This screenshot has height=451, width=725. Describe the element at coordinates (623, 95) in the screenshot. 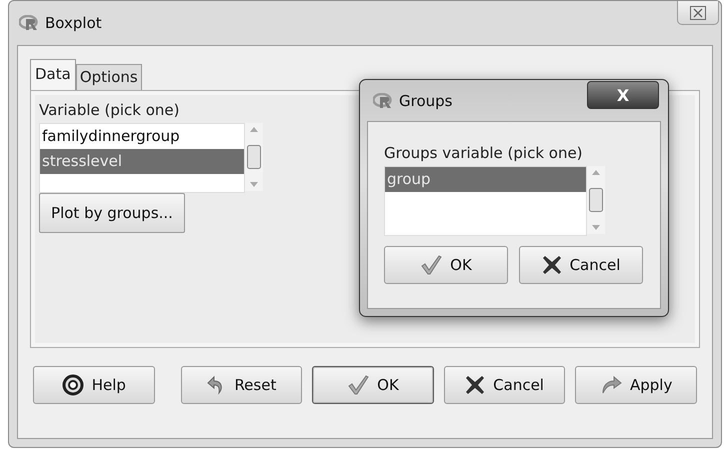

I see `close-button: X` at that location.